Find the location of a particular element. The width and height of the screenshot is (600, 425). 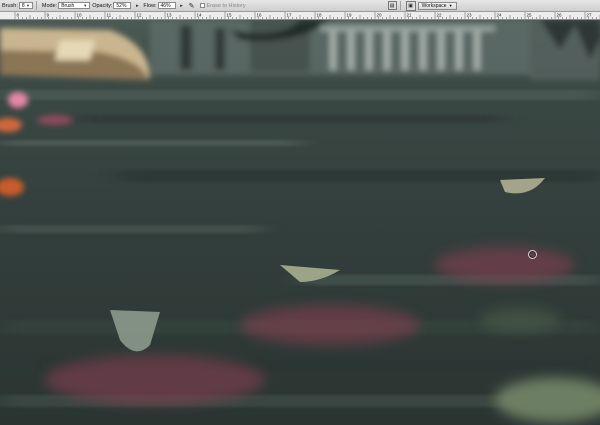

opacity-value: 52% is located at coordinates (121, 5).